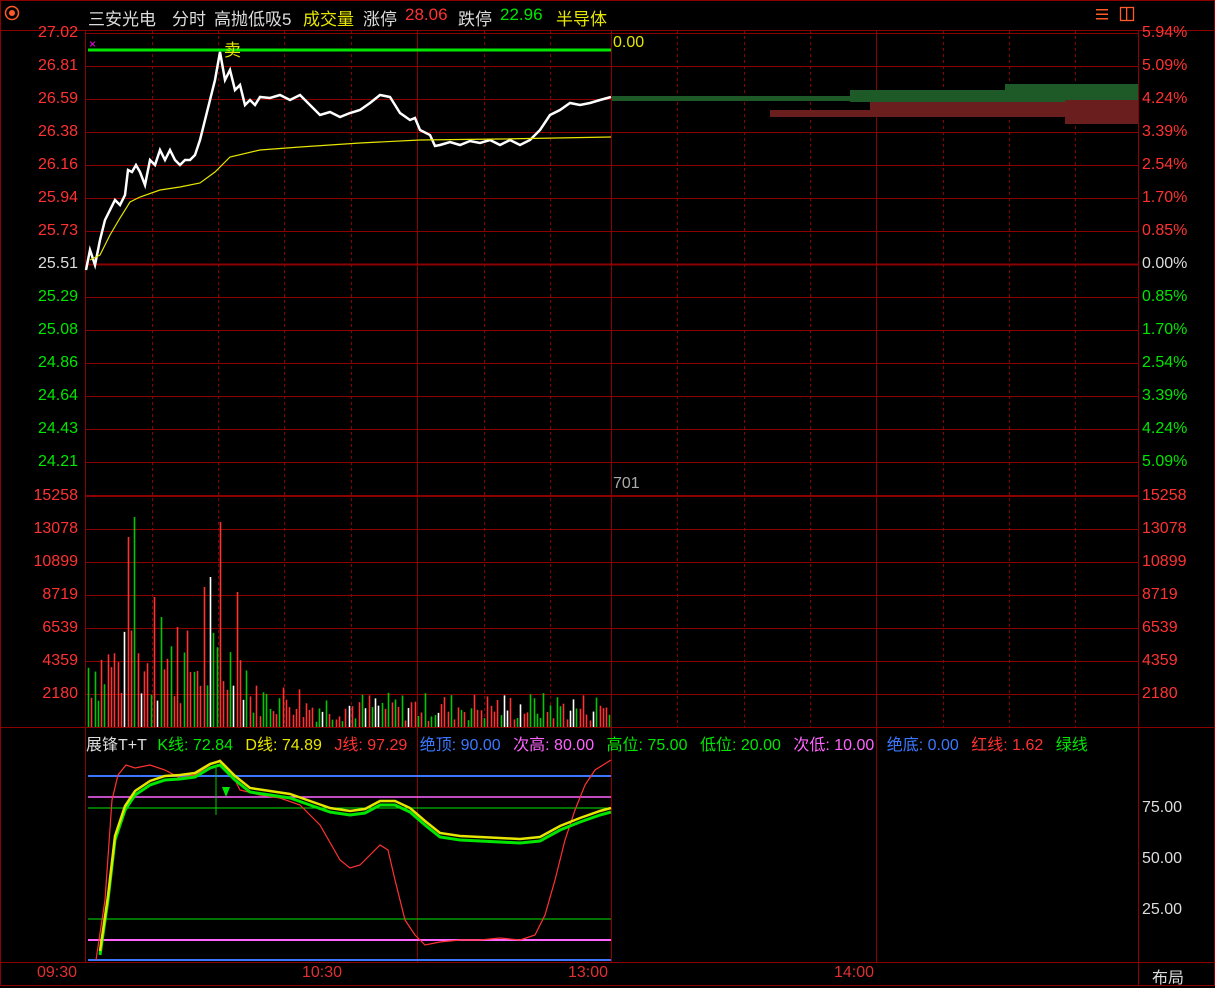  What do you see at coordinates (348, 161) in the screenshot?
I see `price-line` at bounding box center [348, 161].